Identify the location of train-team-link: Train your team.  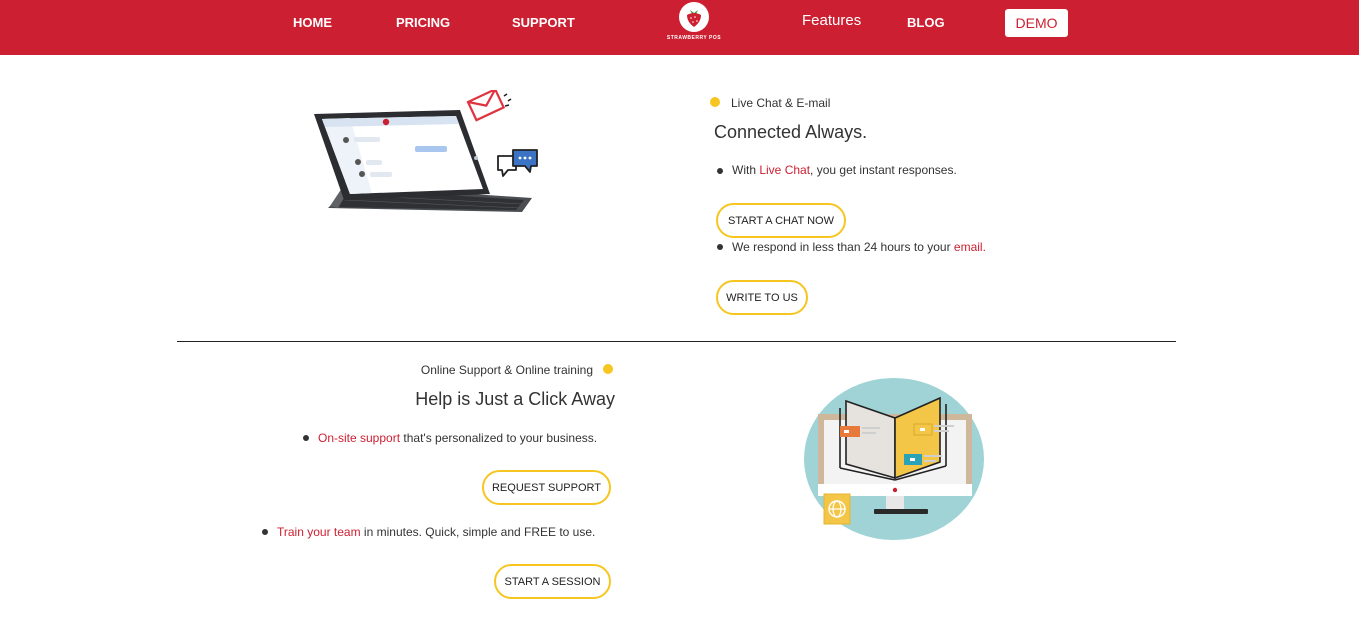
(319, 532).